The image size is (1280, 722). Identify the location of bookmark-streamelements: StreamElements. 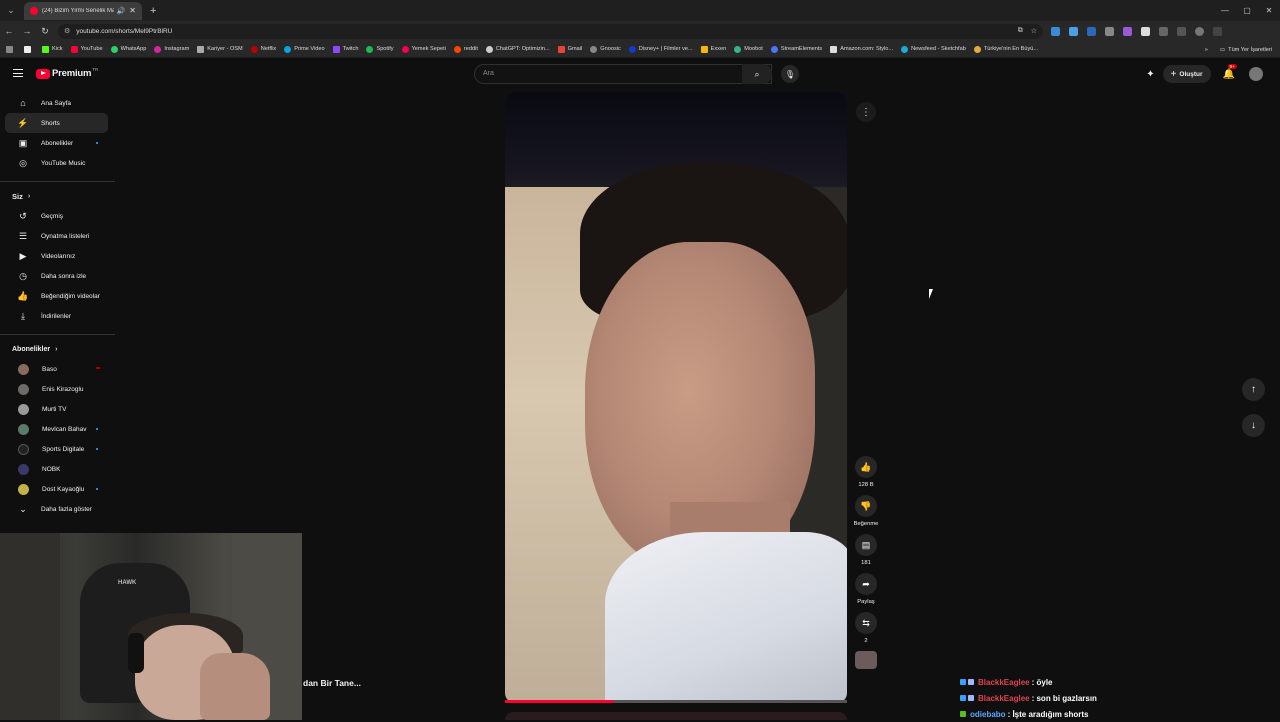
(796, 49).